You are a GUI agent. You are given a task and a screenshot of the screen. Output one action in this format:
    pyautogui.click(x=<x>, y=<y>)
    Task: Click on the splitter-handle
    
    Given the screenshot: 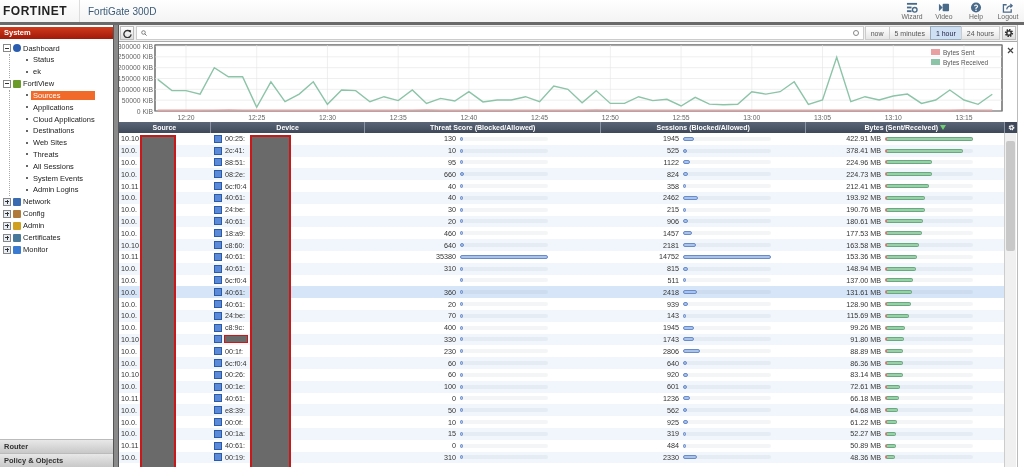 What is the action you would take?
    pyautogui.click(x=115, y=246)
    